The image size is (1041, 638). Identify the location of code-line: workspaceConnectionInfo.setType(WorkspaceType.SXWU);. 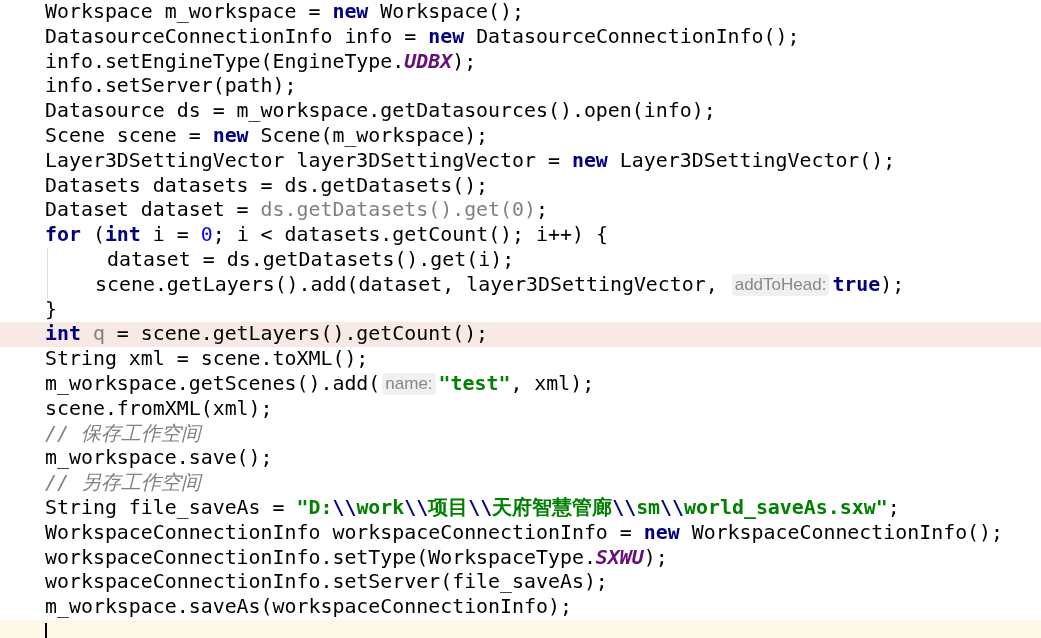
(356, 558).